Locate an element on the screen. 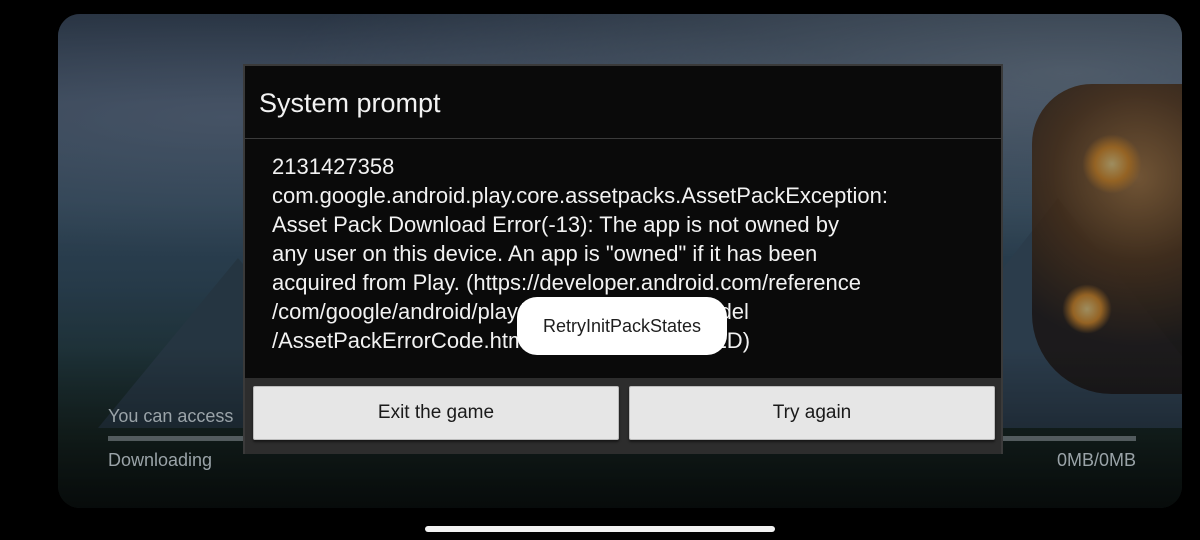 The height and width of the screenshot is (540, 1200). home-indicator is located at coordinates (600, 529).